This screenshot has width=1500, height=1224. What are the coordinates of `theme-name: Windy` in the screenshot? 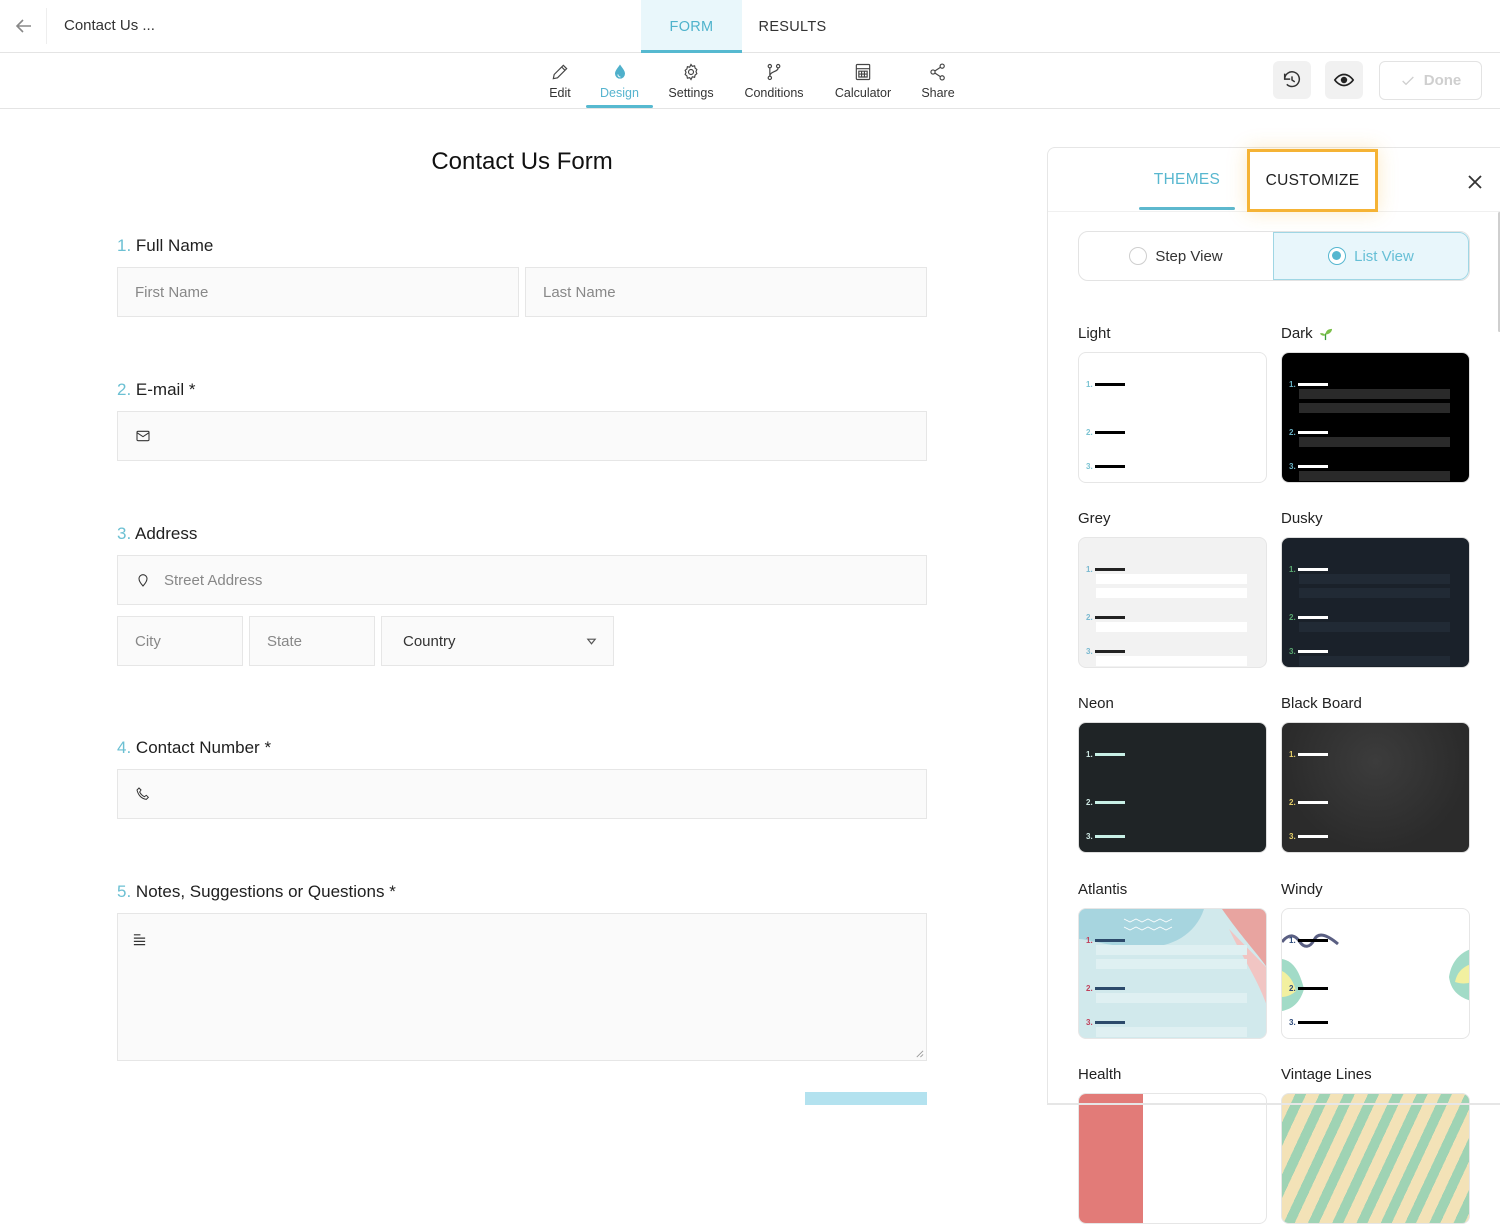 It's located at (1302, 889).